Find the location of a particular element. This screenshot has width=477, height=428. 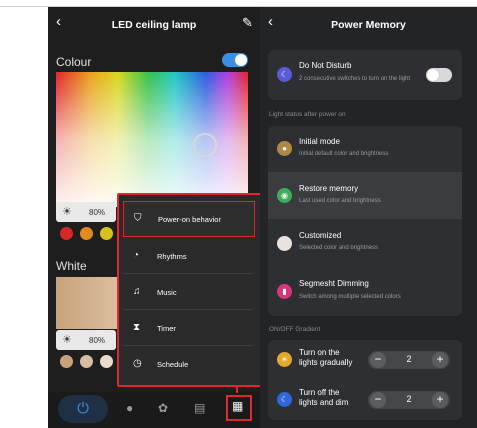

mode-desc: Initial default color and brightness is located at coordinates (344, 154).